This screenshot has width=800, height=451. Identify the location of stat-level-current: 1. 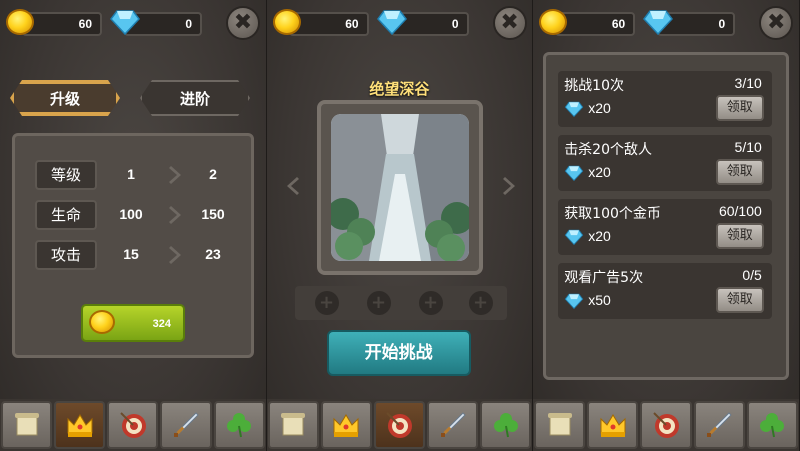
(131, 174).